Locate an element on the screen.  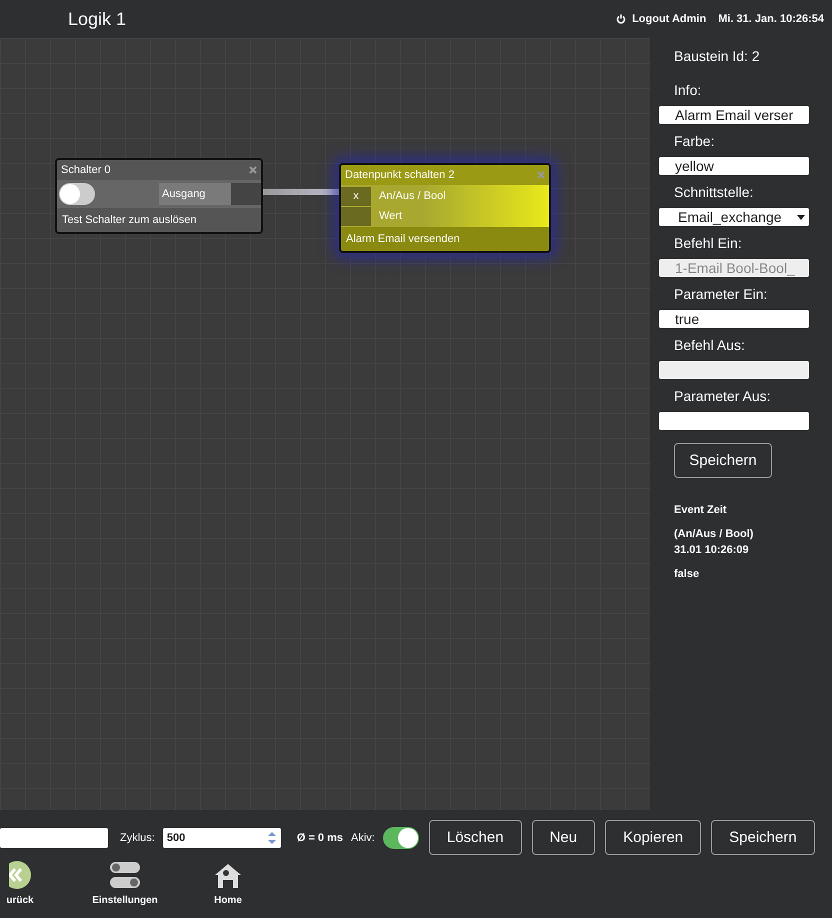
input-label: An/Aus / Bool is located at coordinates (412, 196).